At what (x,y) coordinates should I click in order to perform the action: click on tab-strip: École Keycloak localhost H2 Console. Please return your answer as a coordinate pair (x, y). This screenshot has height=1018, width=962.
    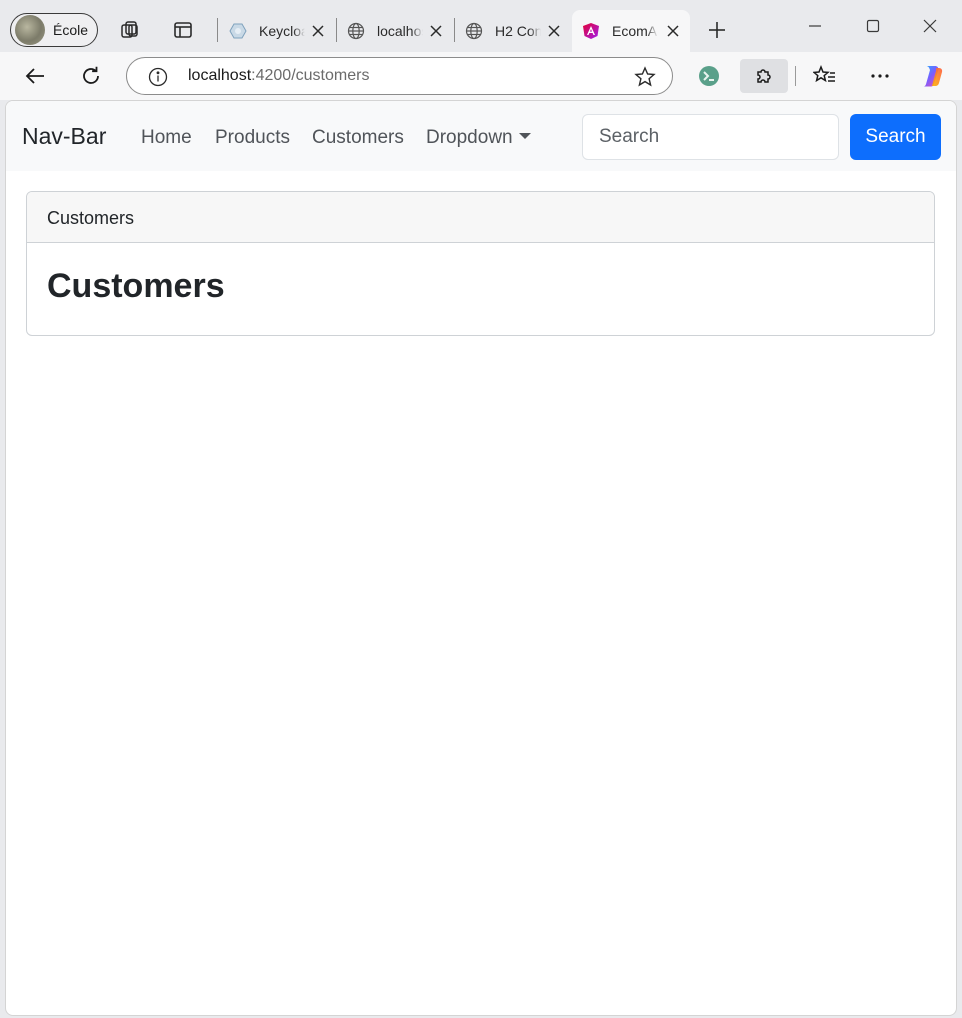
    Looking at the image, I should click on (481, 26).